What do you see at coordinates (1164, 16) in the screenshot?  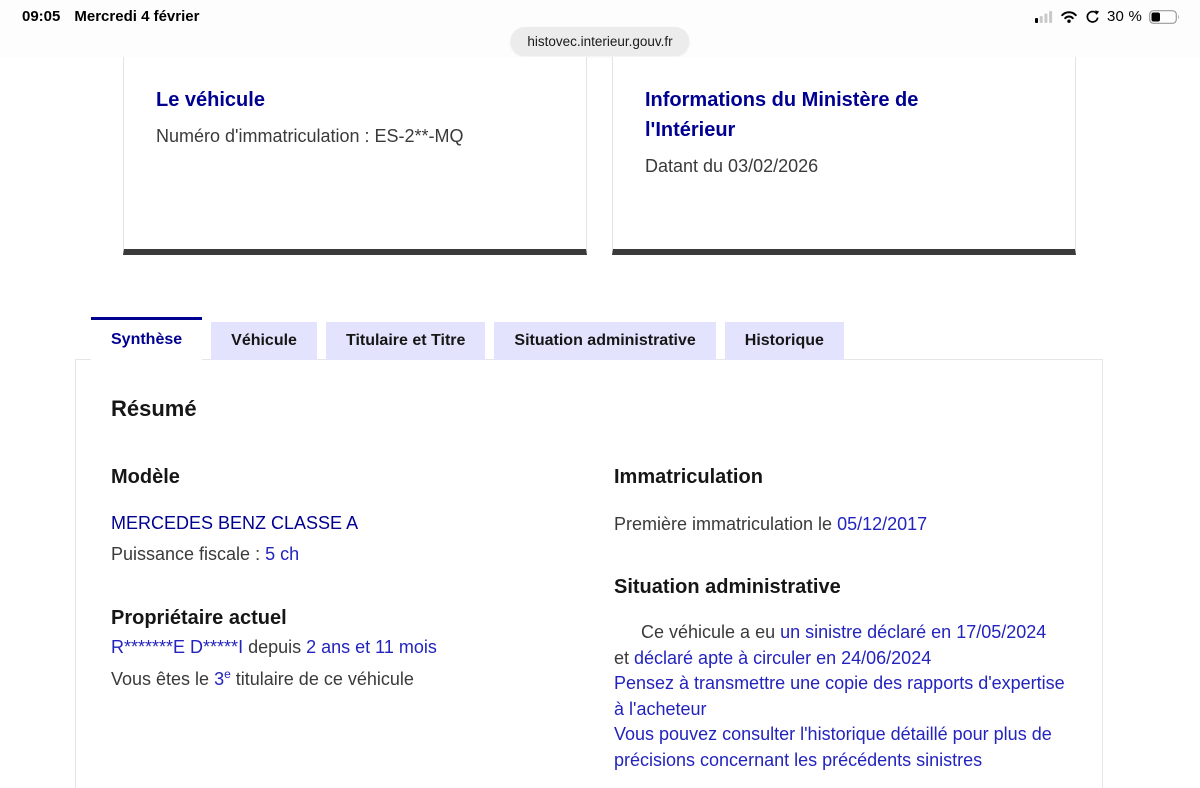 I see `battery-icon` at bounding box center [1164, 16].